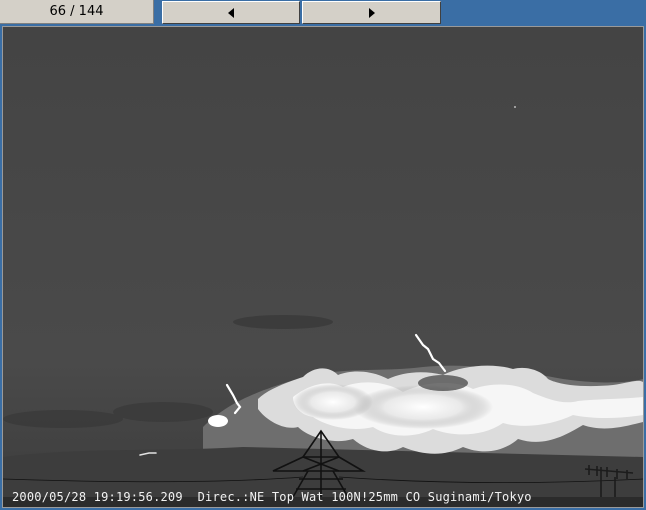  I want to click on triangle-right-icon, so click(371, 12).